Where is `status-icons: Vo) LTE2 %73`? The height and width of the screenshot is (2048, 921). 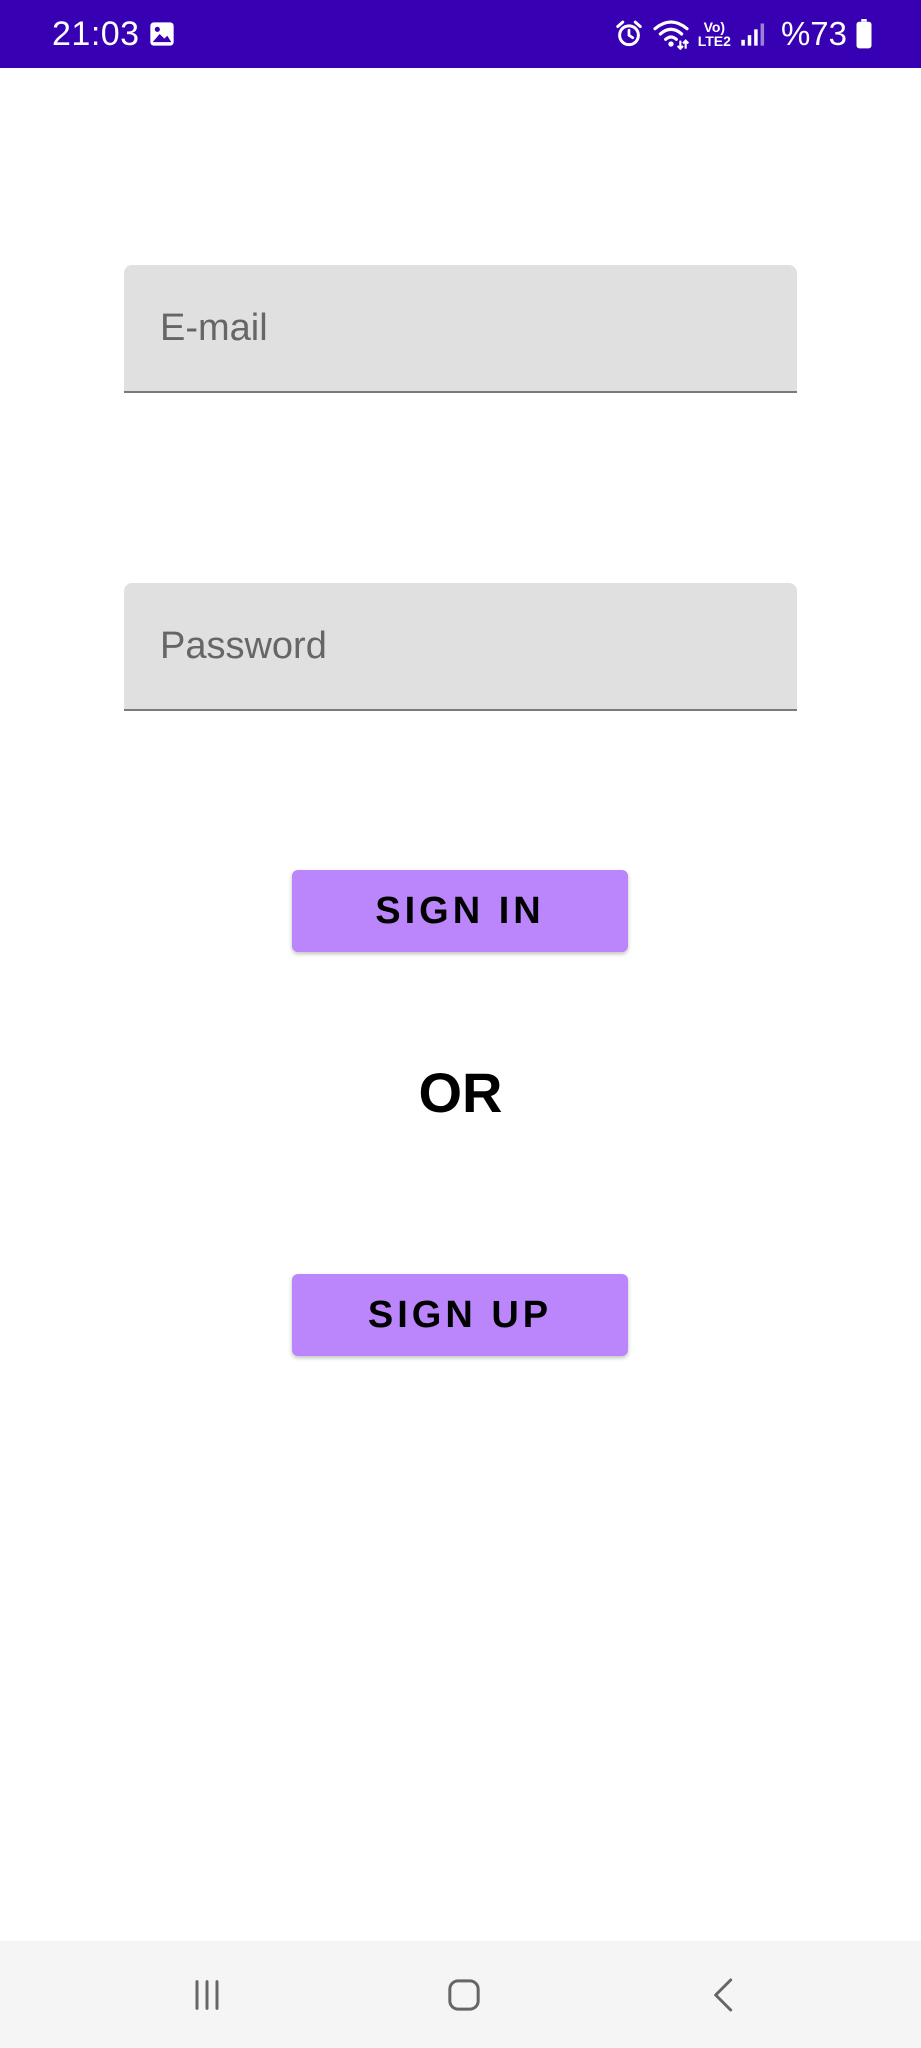
status-icons: Vo) LTE2 %73 is located at coordinates (743, 34).